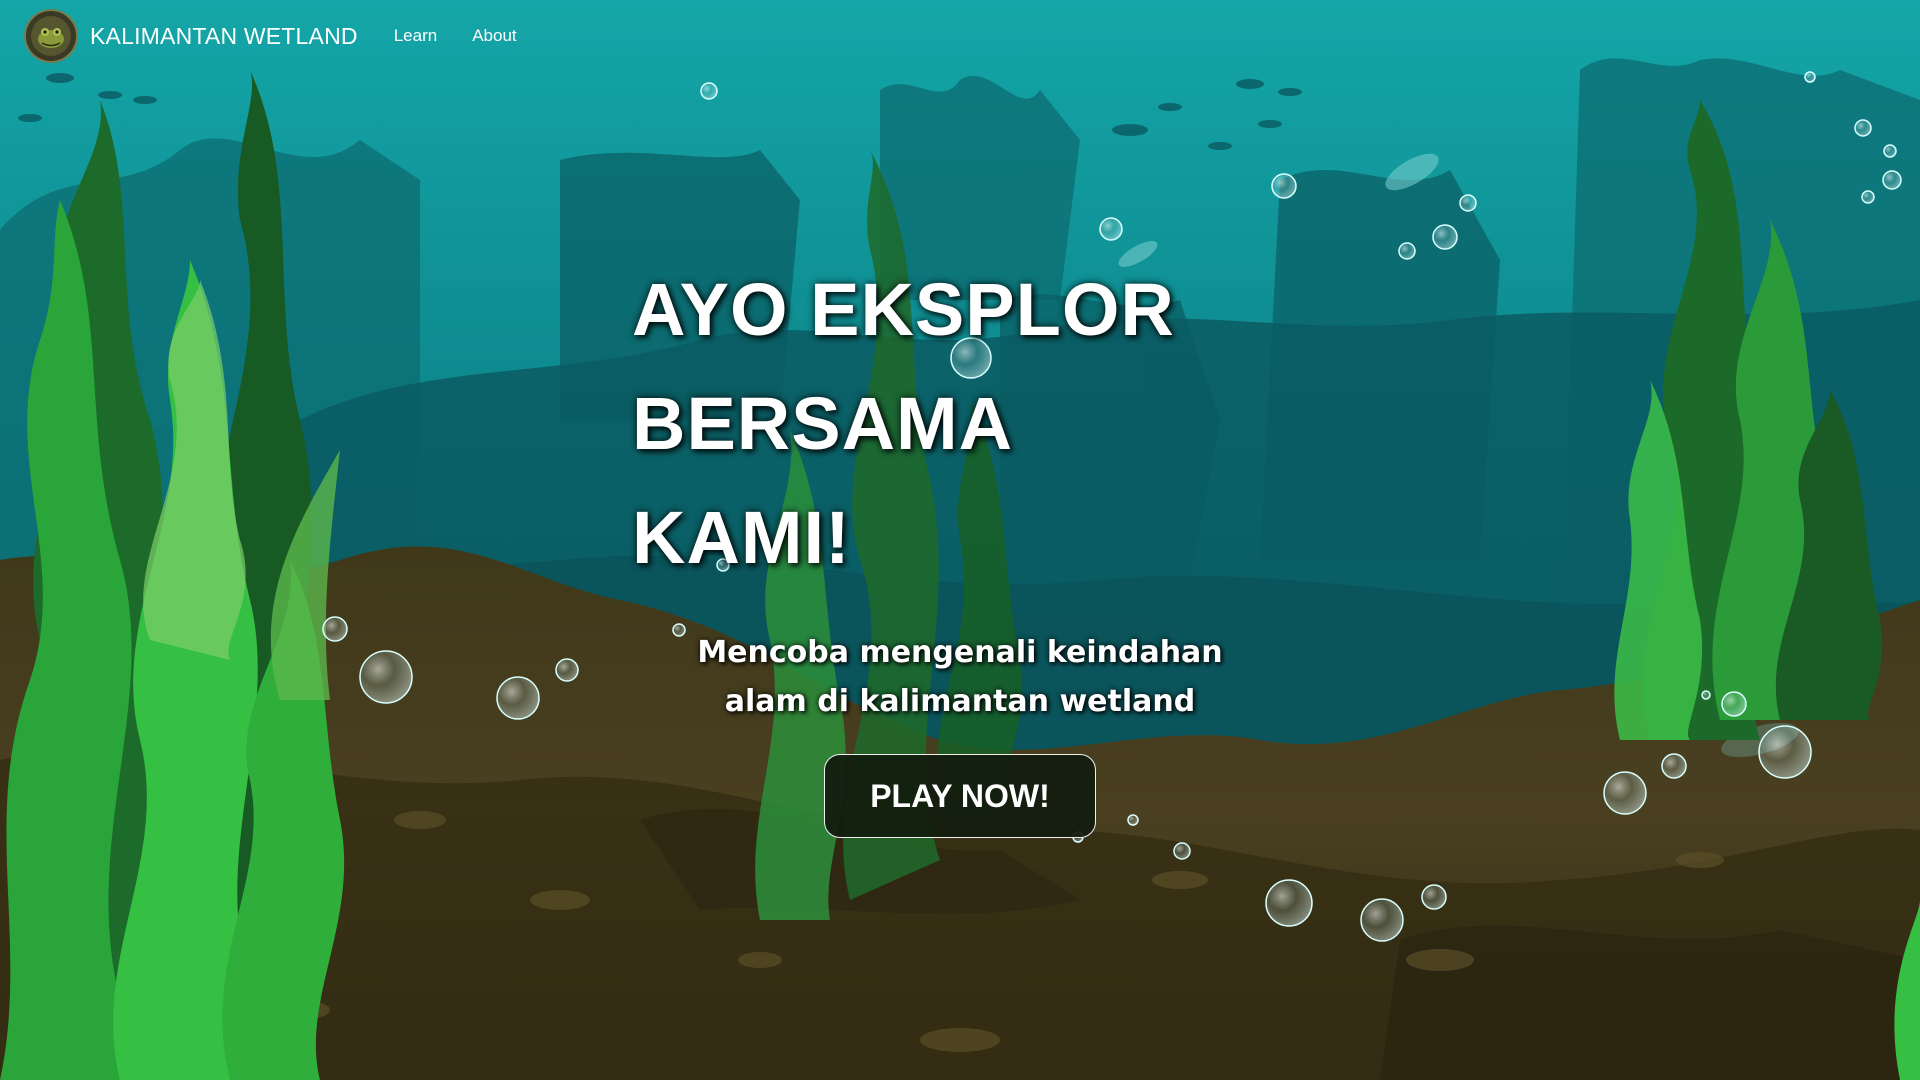 The width and height of the screenshot is (1920, 1080). I want to click on nav-link-about: About, so click(494, 36).